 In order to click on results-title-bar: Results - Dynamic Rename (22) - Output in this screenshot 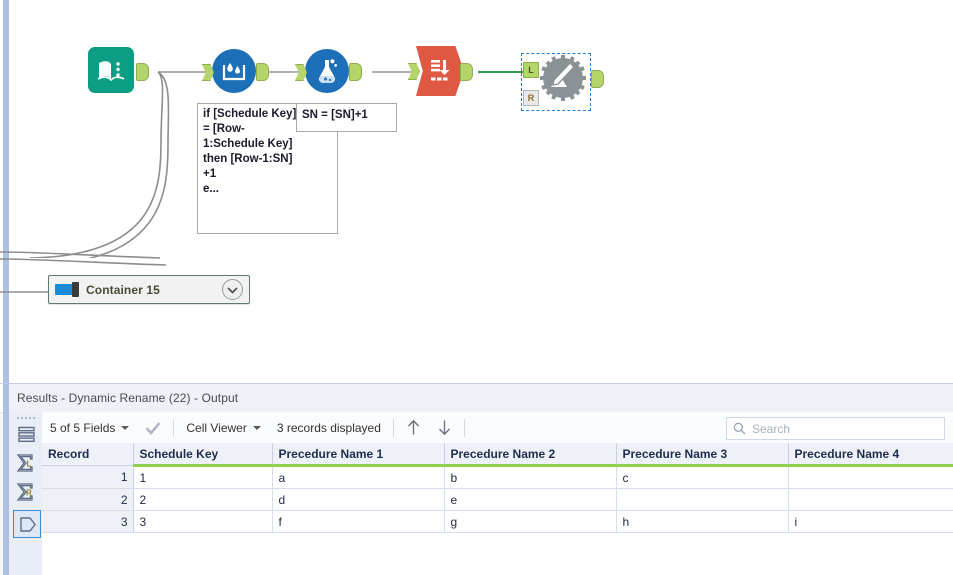, I will do `click(476, 398)`.